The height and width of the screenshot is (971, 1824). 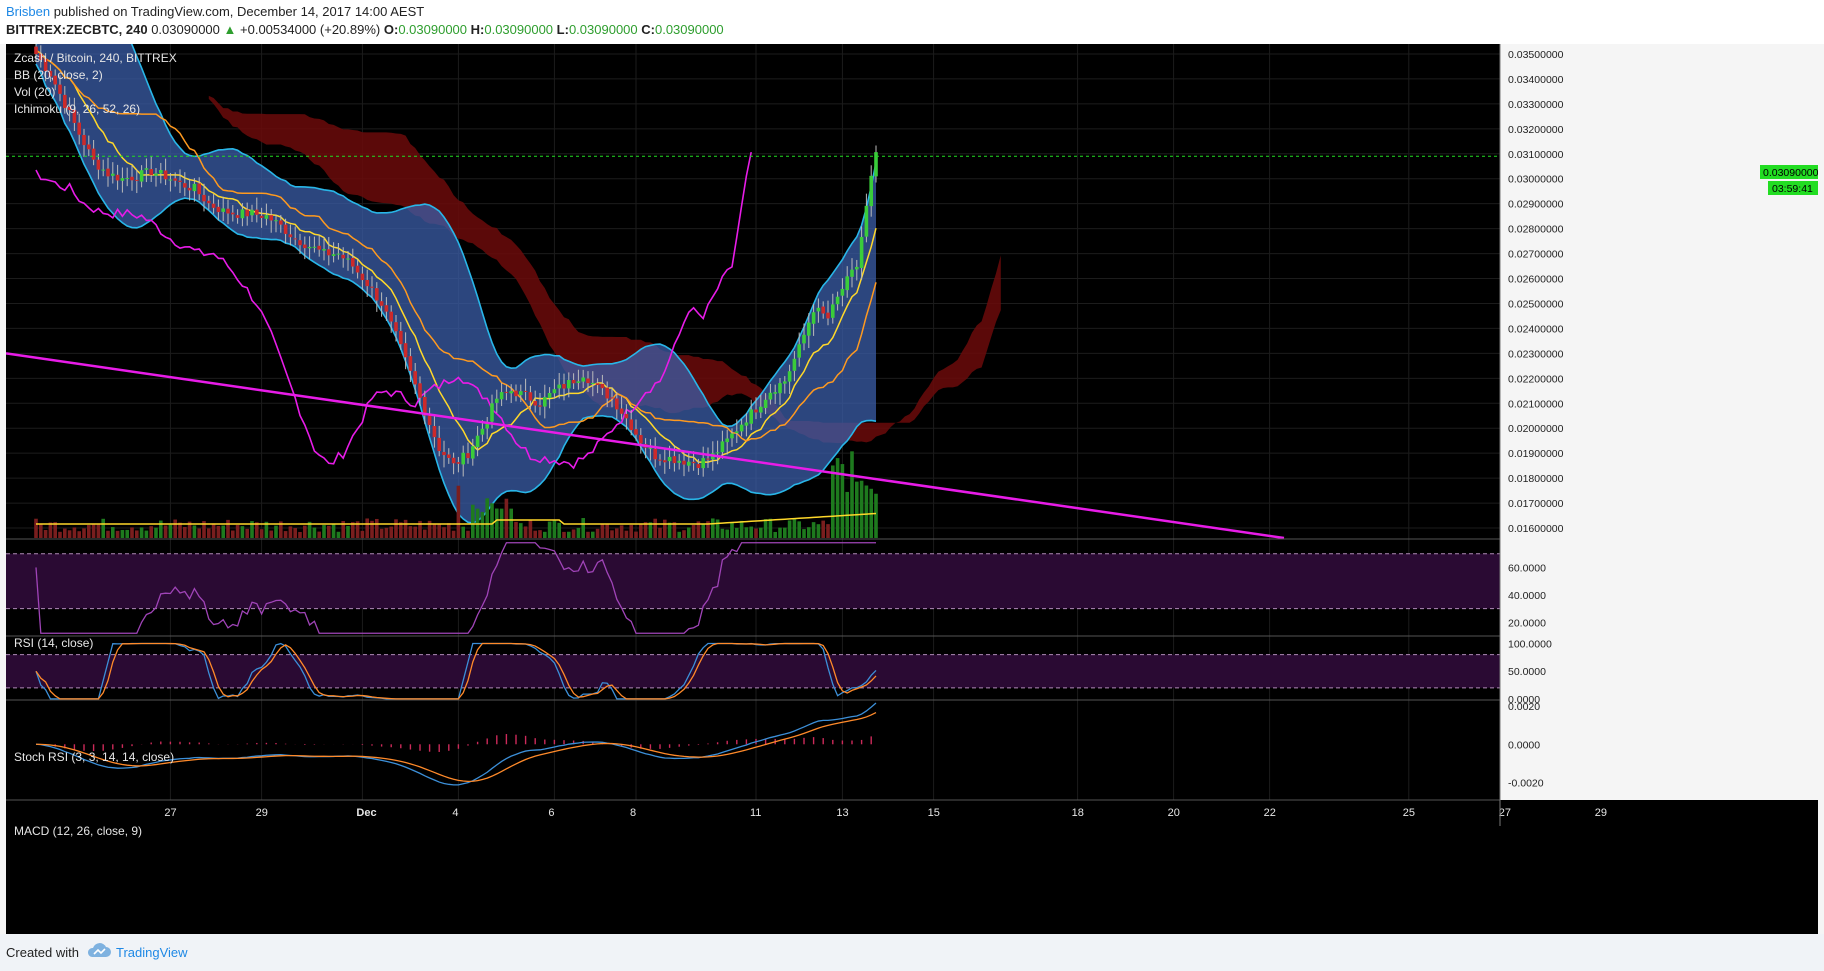 What do you see at coordinates (1536, 105) in the screenshot?
I see `y-tick-label: 0.03300000` at bounding box center [1536, 105].